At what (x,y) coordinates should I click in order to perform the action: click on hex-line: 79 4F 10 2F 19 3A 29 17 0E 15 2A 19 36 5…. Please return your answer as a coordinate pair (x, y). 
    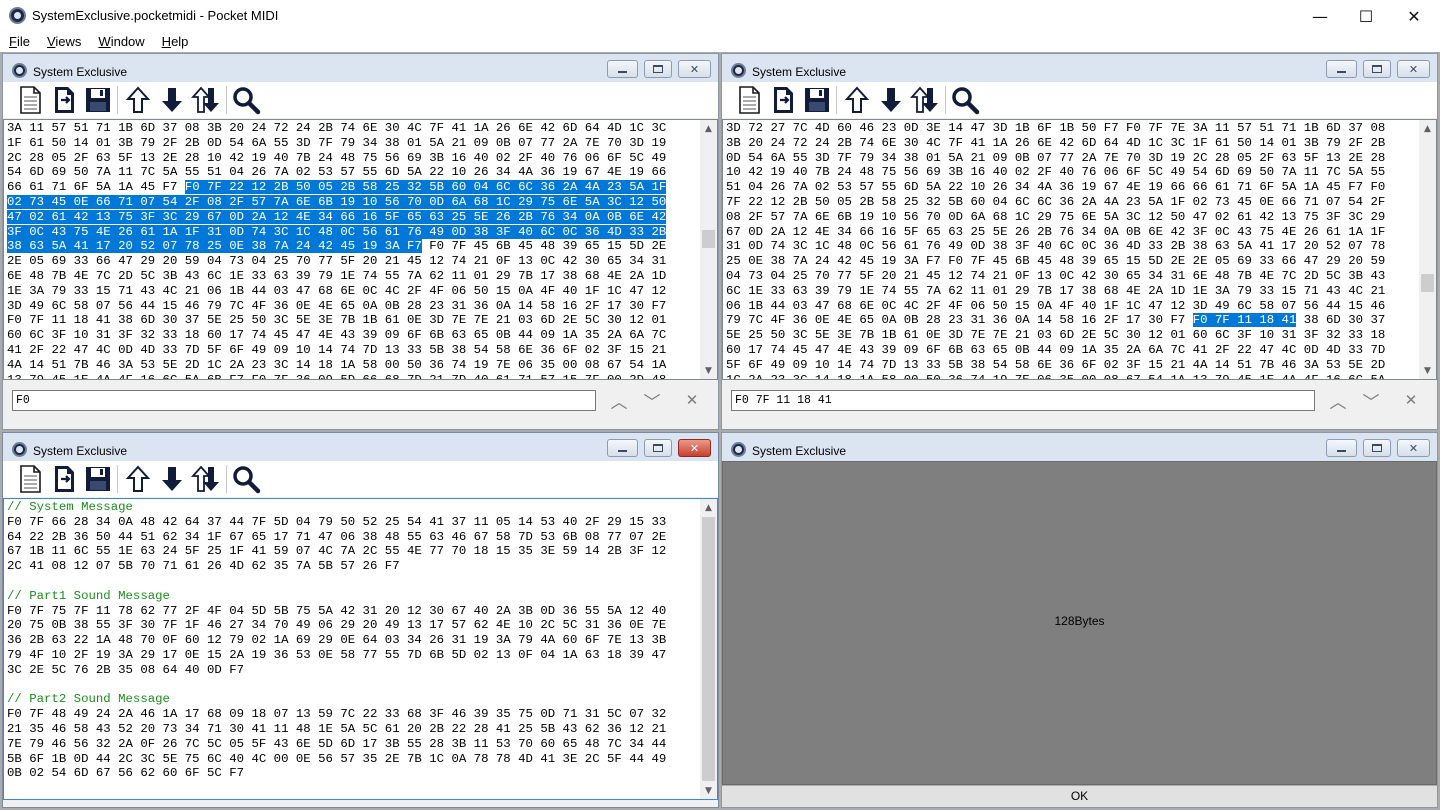
    Looking at the image, I should click on (336, 655).